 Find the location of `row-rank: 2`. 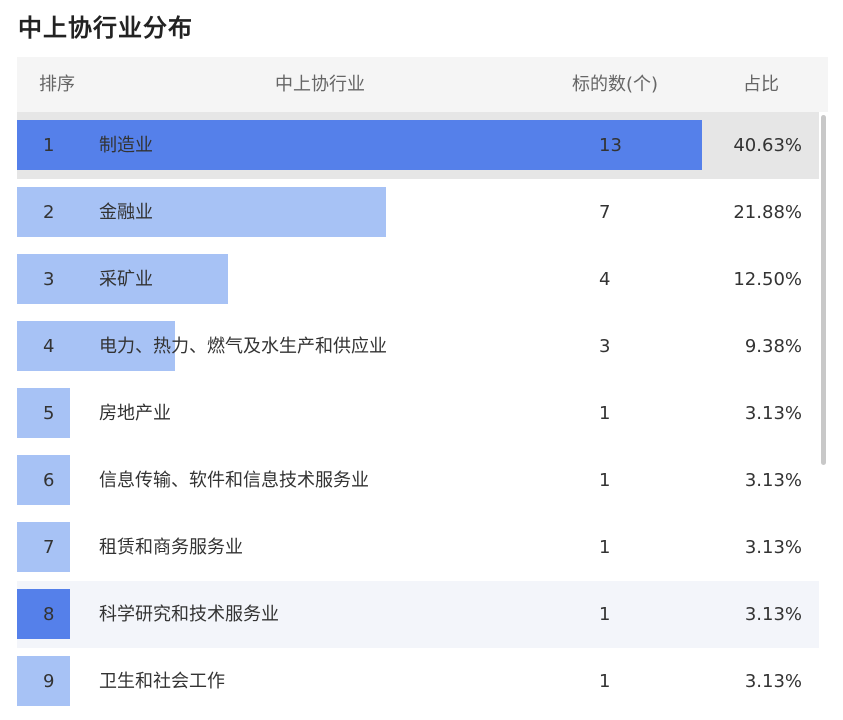

row-rank: 2 is located at coordinates (49, 212).